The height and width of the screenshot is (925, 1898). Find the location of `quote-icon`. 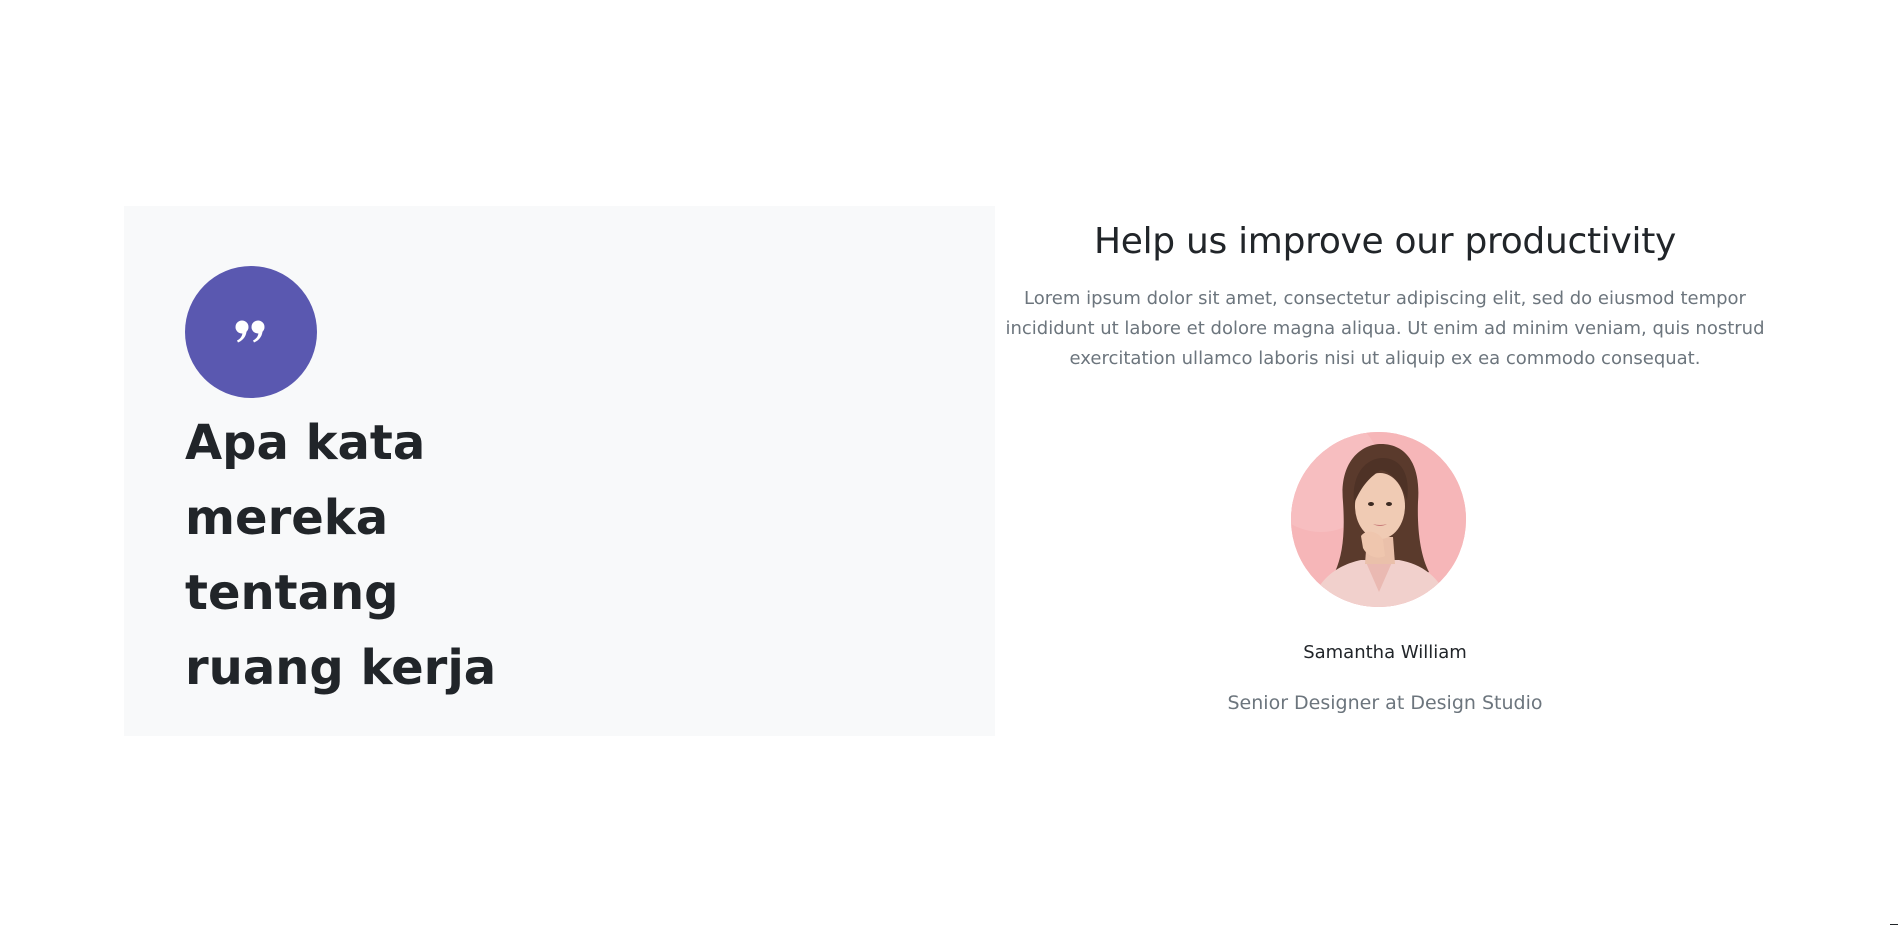

quote-icon is located at coordinates (251, 332).